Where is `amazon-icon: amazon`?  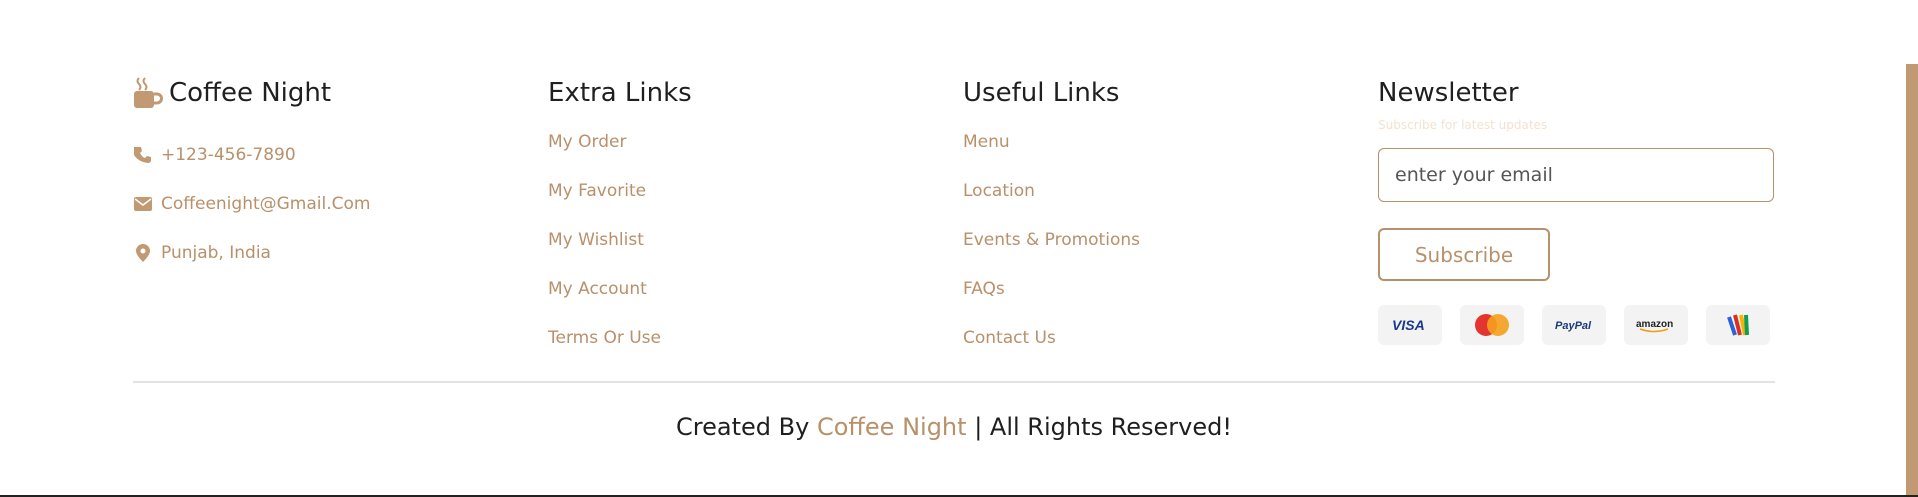
amazon-icon: amazon is located at coordinates (1656, 325).